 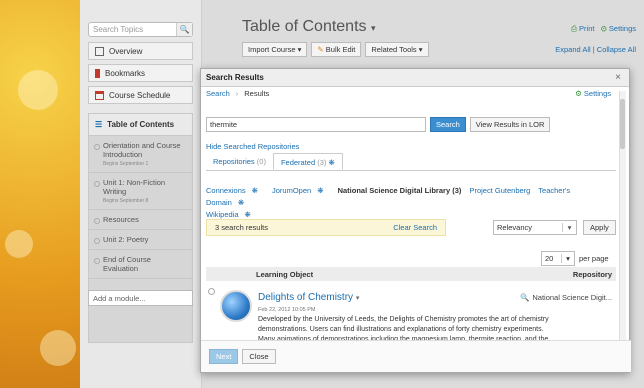 I want to click on toc-item: End of Course Evaluation, so click(x=140, y=264).